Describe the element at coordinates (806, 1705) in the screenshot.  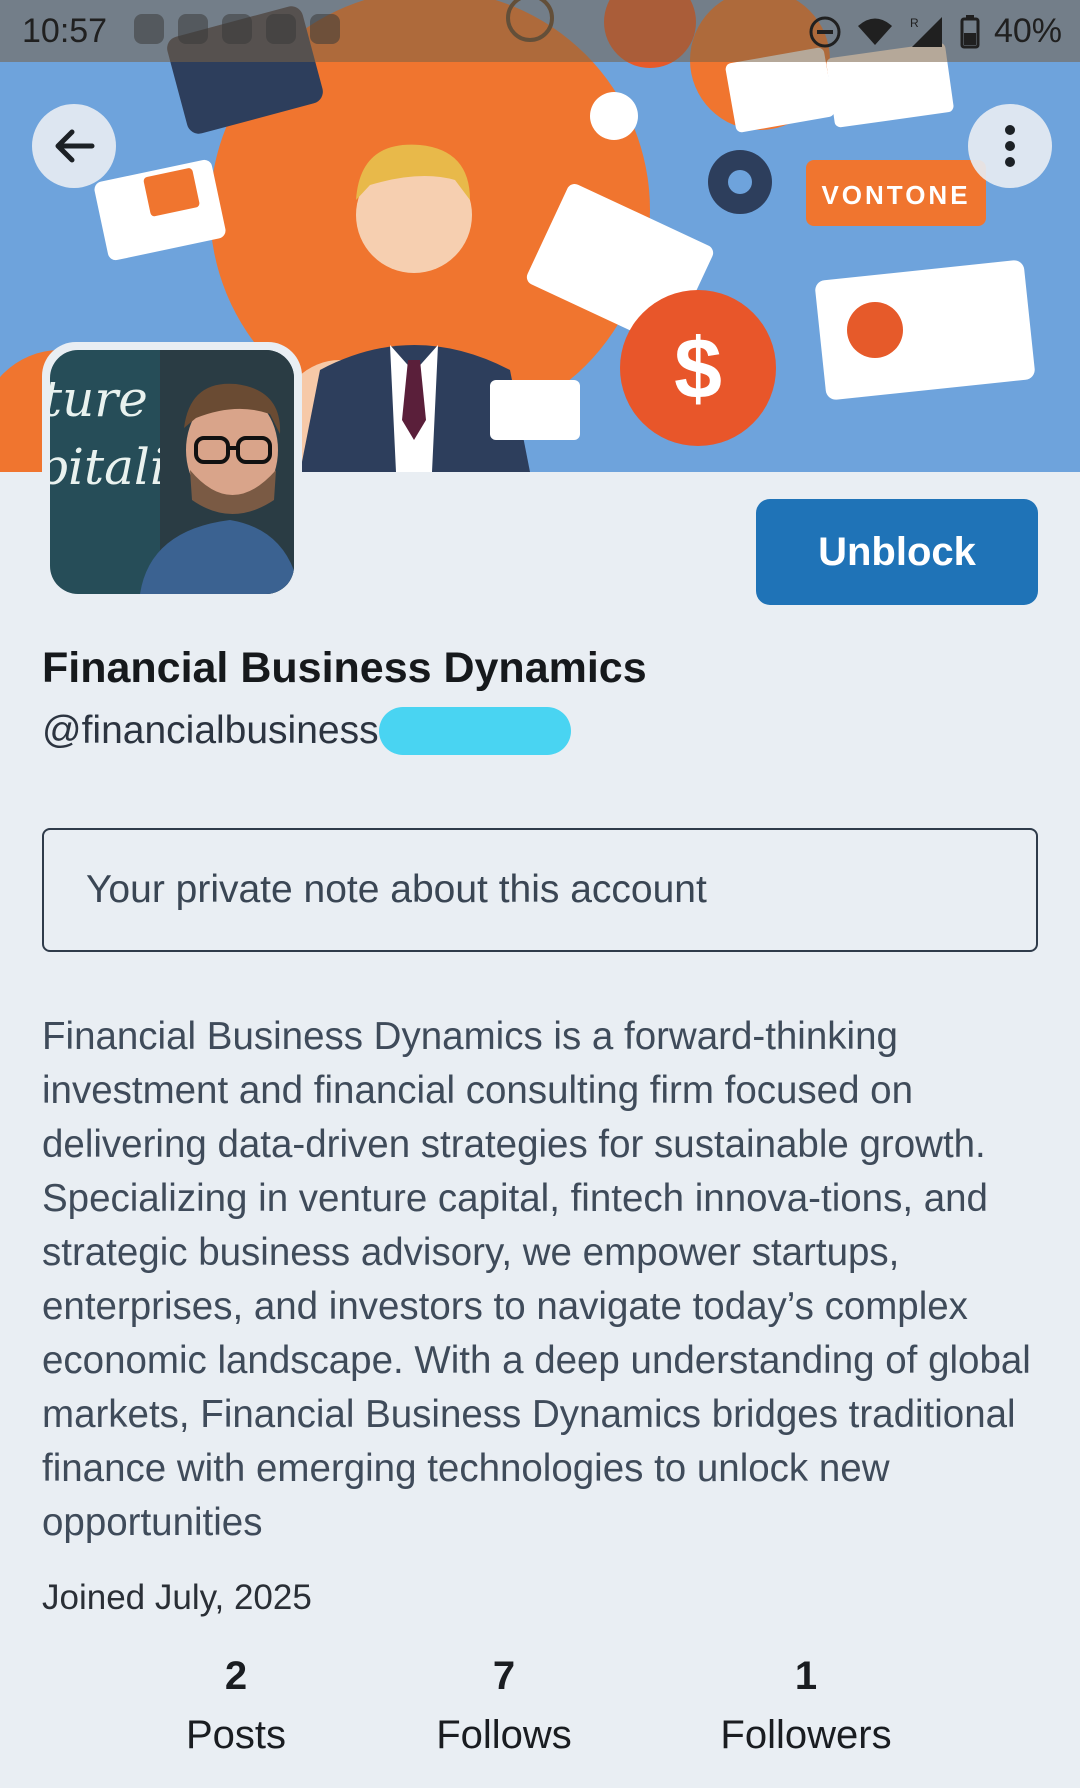
I see `stat-followers: 1 Followers` at that location.